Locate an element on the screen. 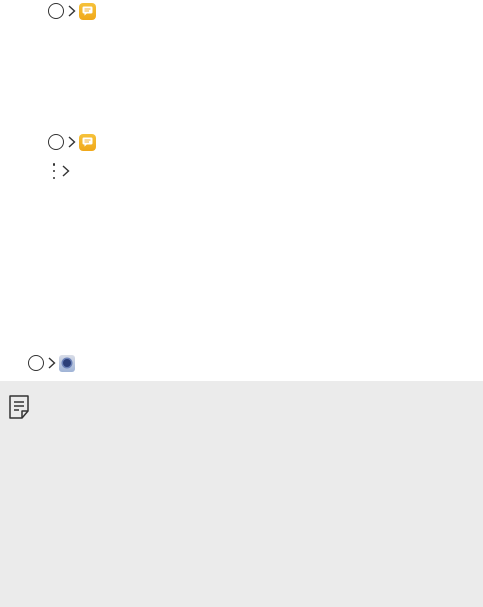  note-icon is located at coordinates (19, 407).